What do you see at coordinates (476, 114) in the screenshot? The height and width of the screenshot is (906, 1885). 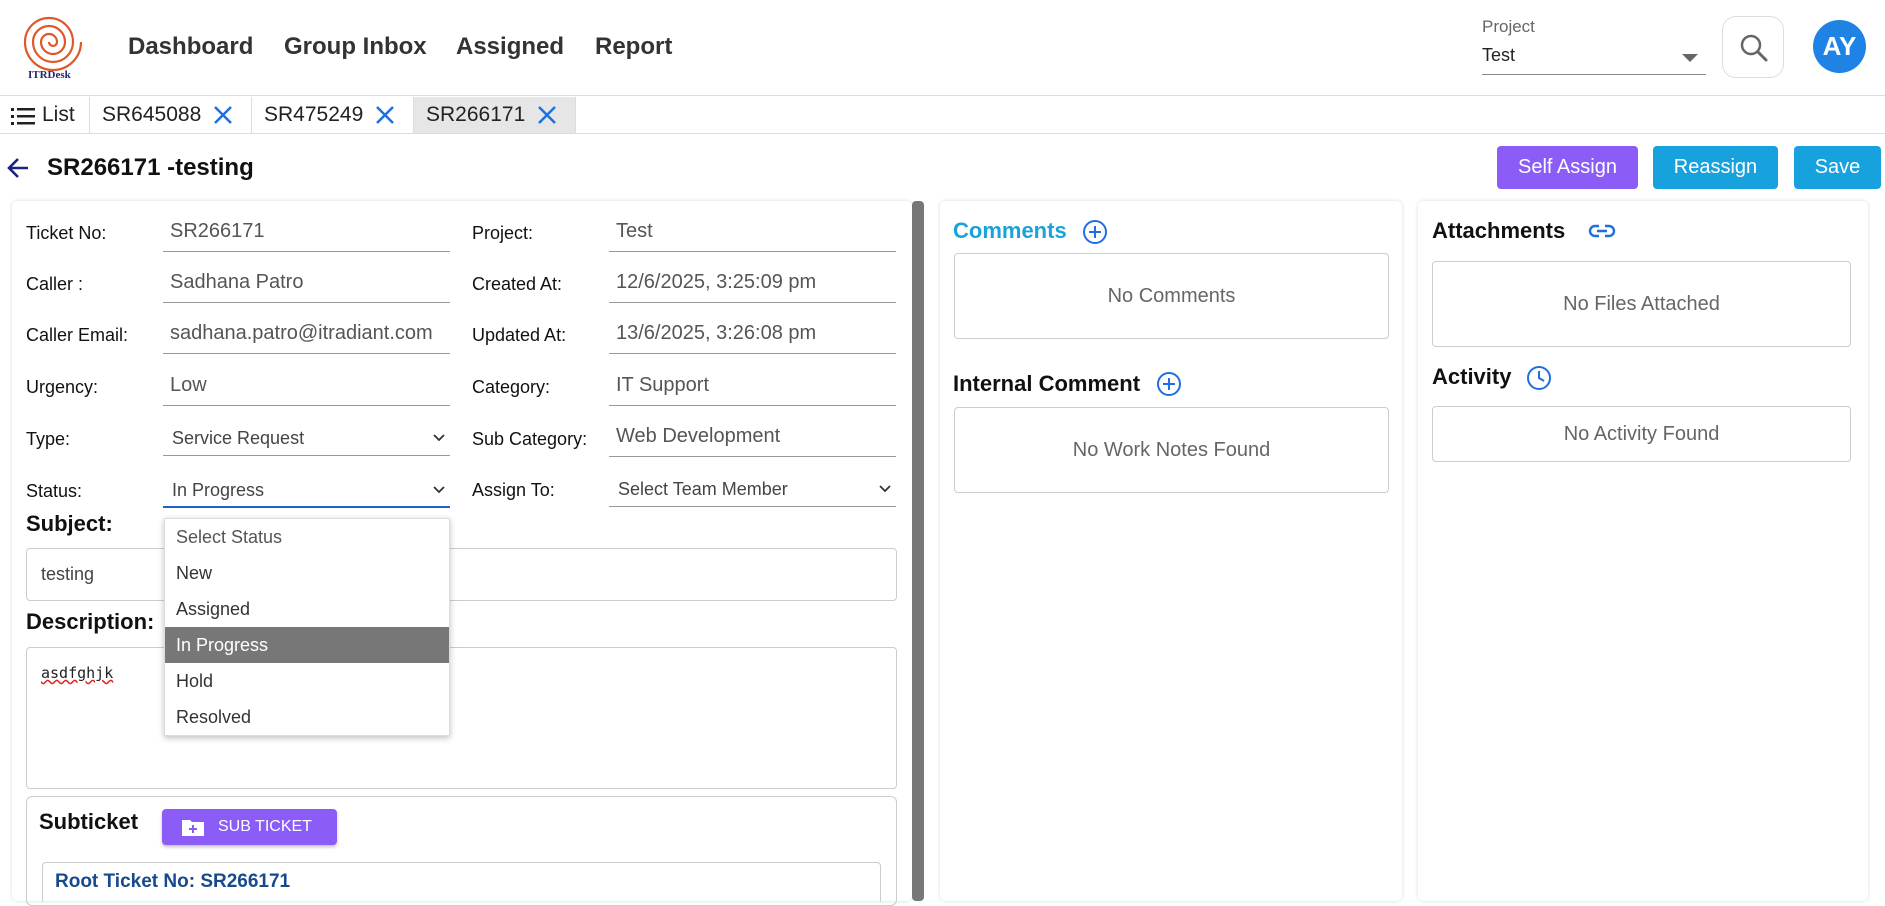 I see `tab-label: SR266171` at bounding box center [476, 114].